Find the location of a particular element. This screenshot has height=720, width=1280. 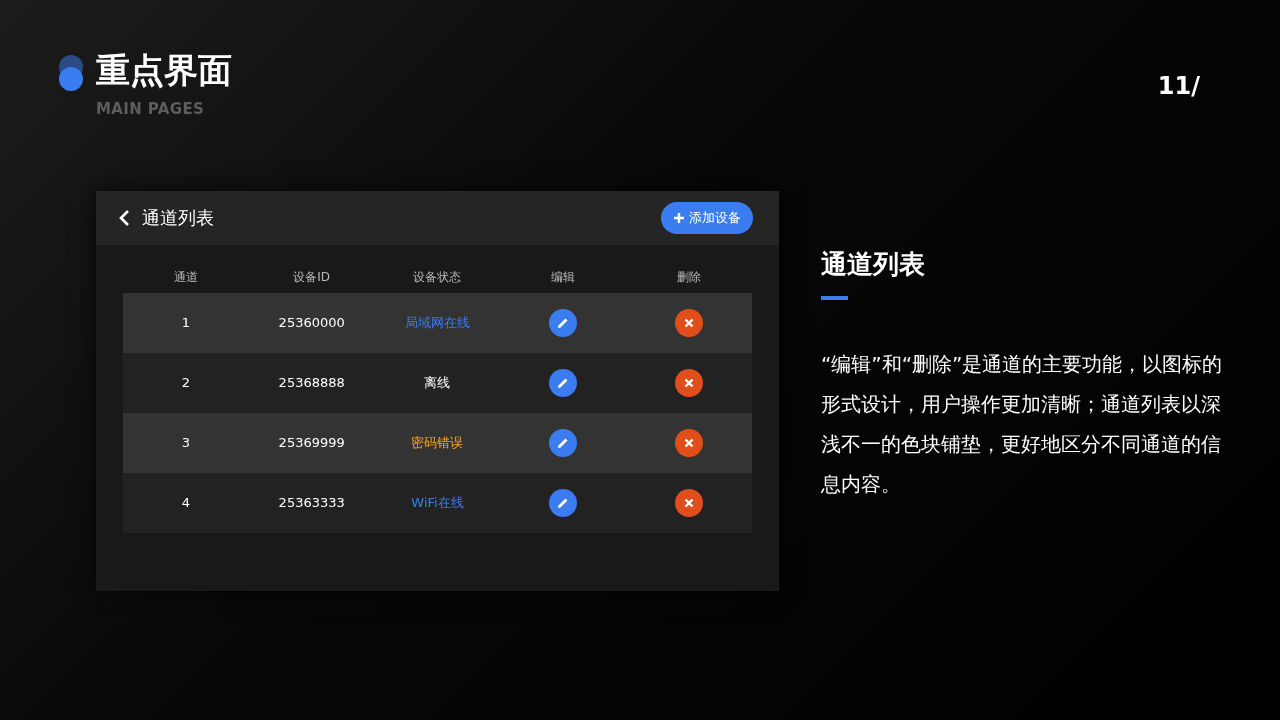

column-header: 设备状态 is located at coordinates (437, 277).